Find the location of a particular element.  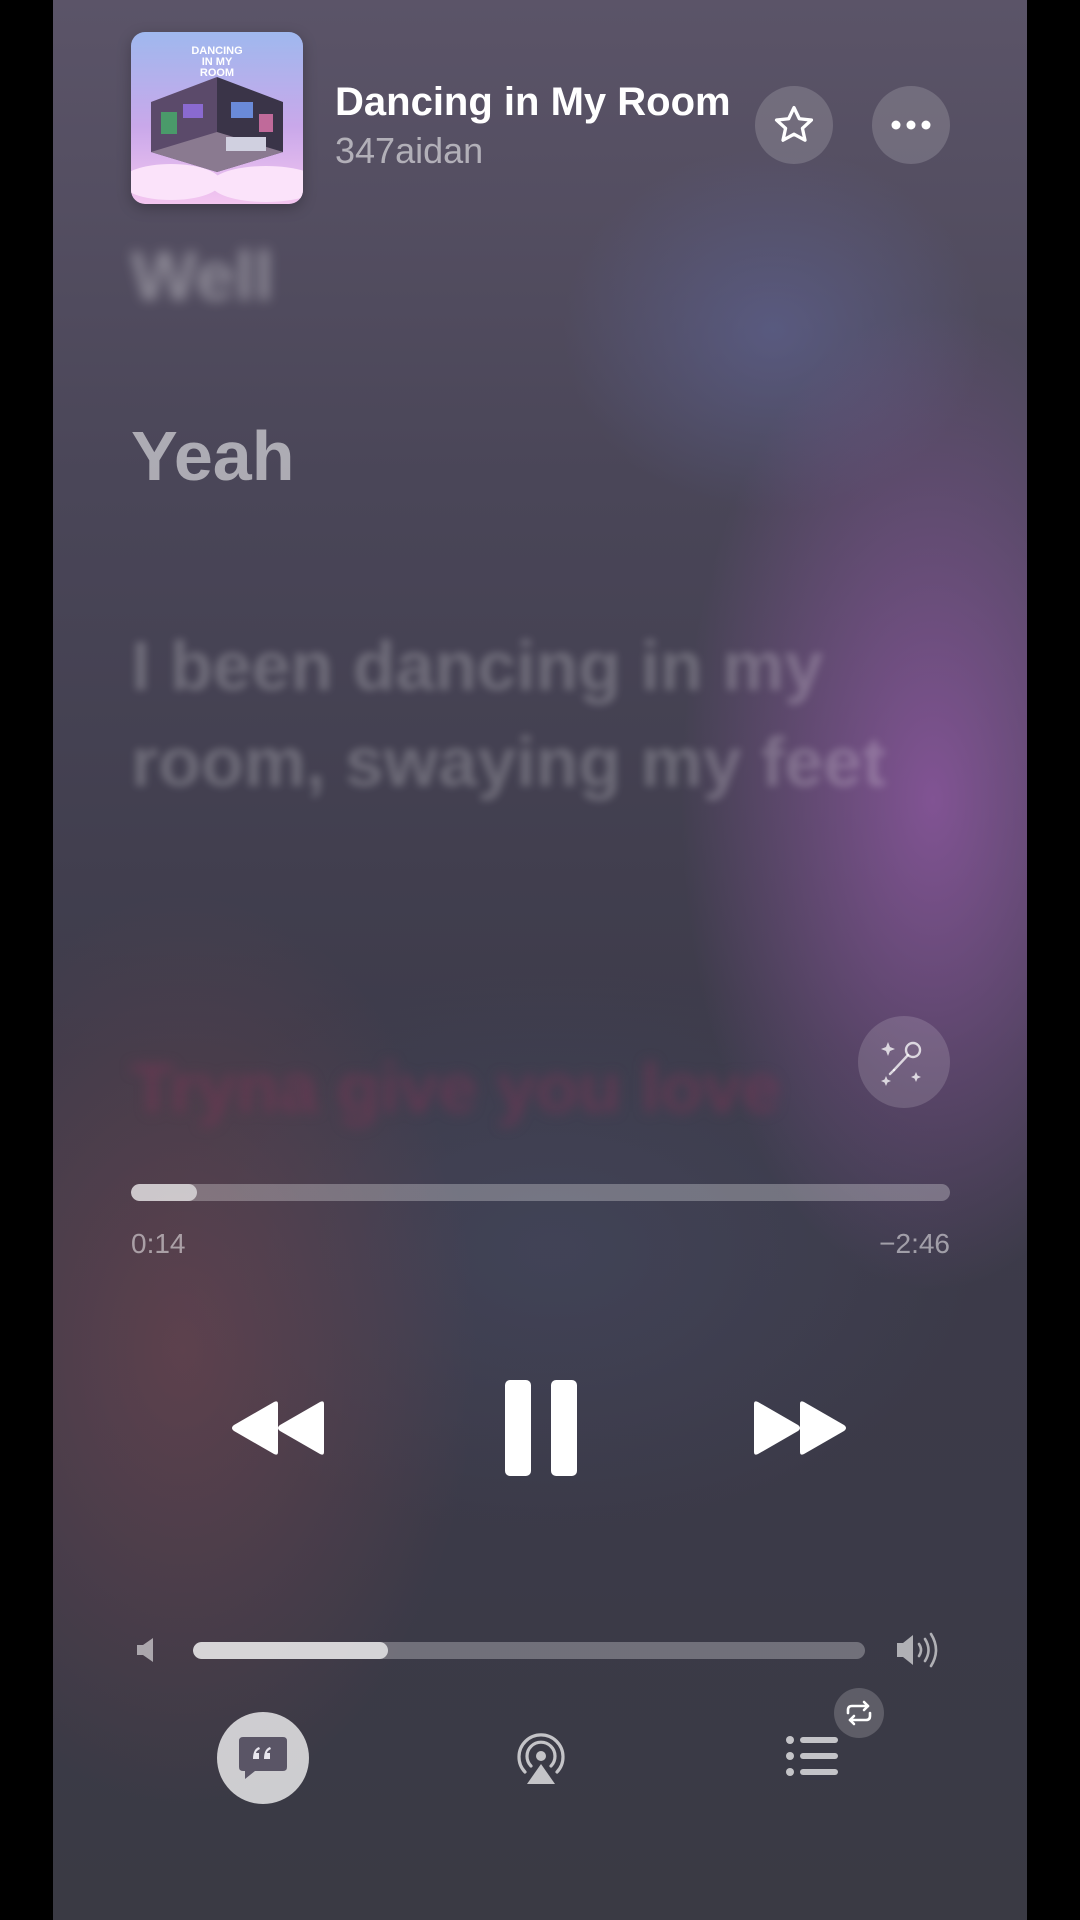

airplay-icon is located at coordinates (541, 1758).